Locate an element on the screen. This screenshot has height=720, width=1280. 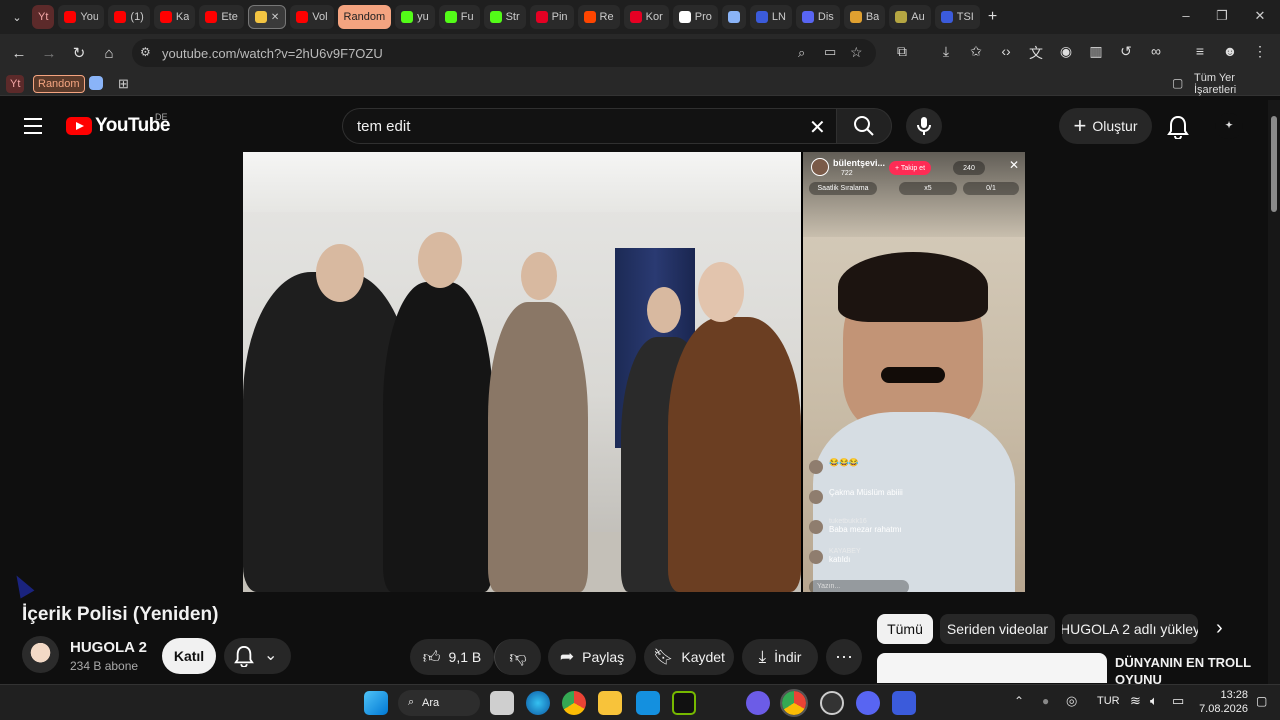
channel-avatar is located at coordinates (40, 654).